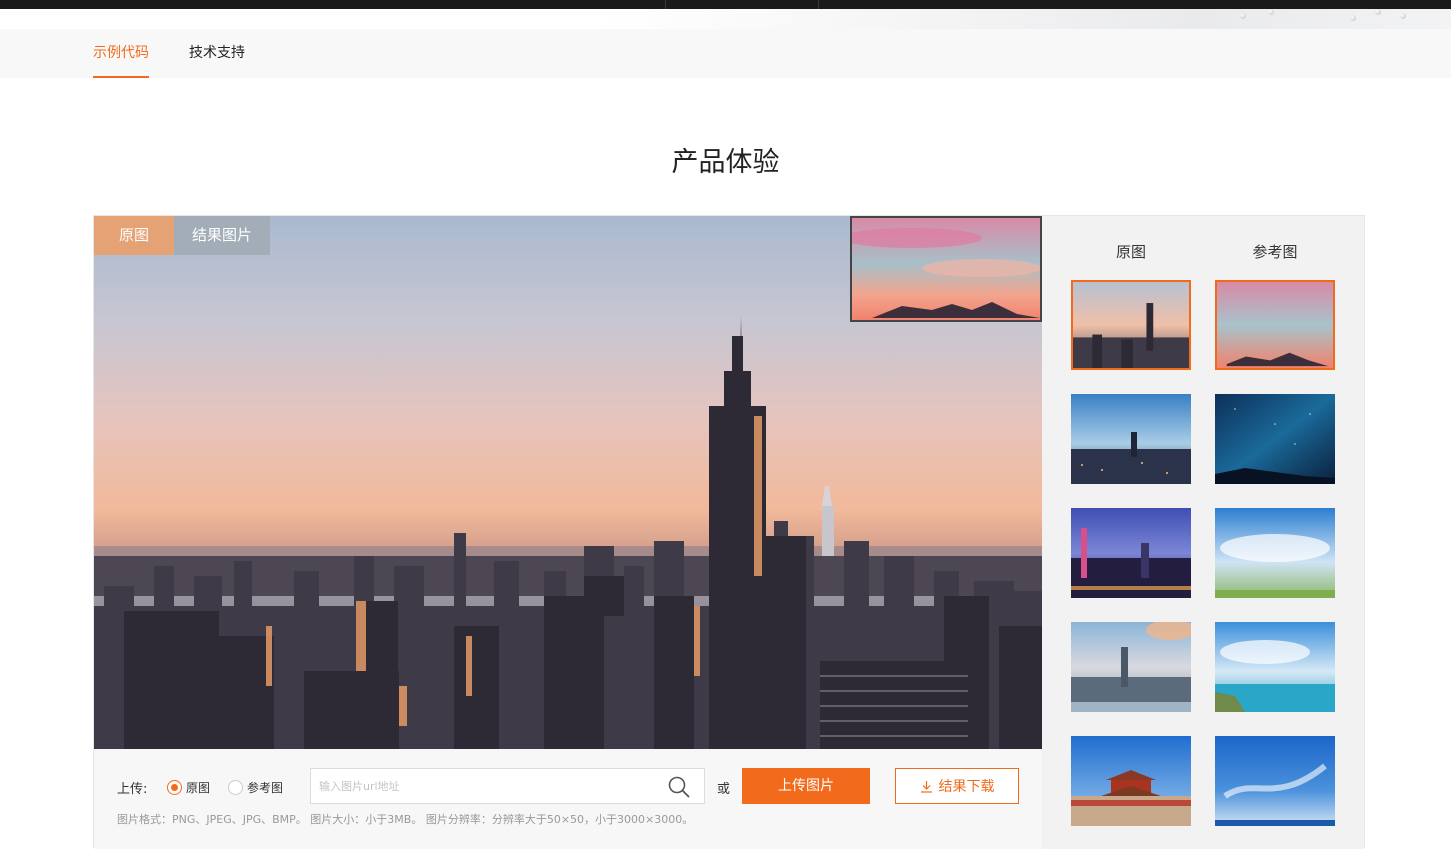 This screenshot has width=1451, height=866. What do you see at coordinates (481, 786) in the screenshot?
I see `image-url-input` at bounding box center [481, 786].